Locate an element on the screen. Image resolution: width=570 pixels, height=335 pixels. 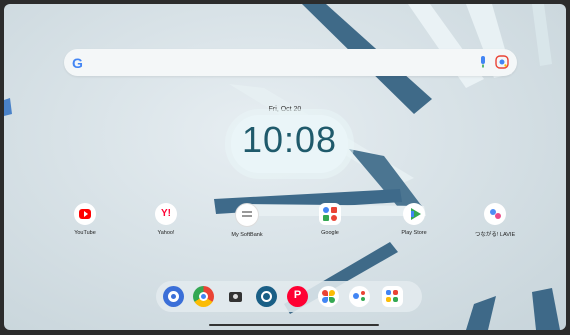
app-play-store: Play Store is located at coordinates (414, 219).